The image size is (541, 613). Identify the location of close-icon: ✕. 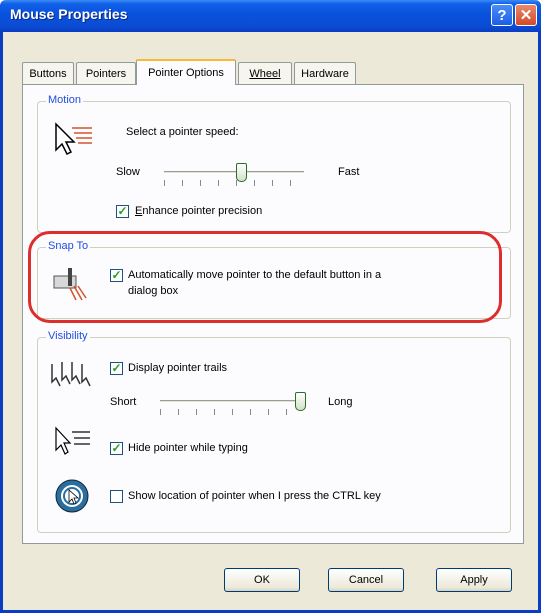
(526, 15).